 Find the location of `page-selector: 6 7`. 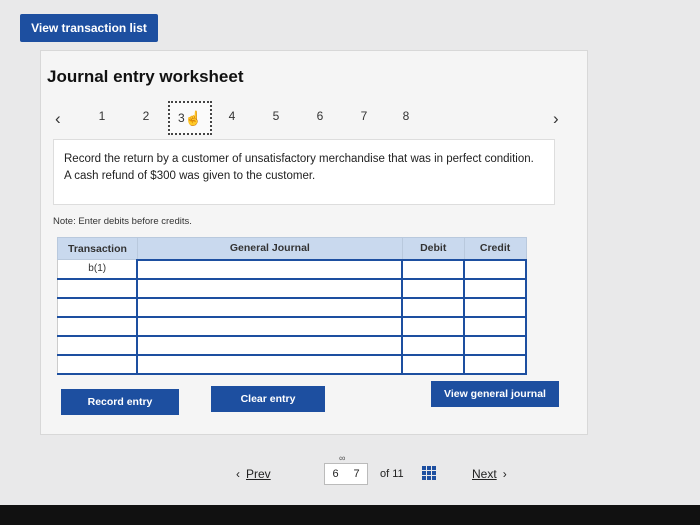

page-selector: 6 7 is located at coordinates (346, 474).